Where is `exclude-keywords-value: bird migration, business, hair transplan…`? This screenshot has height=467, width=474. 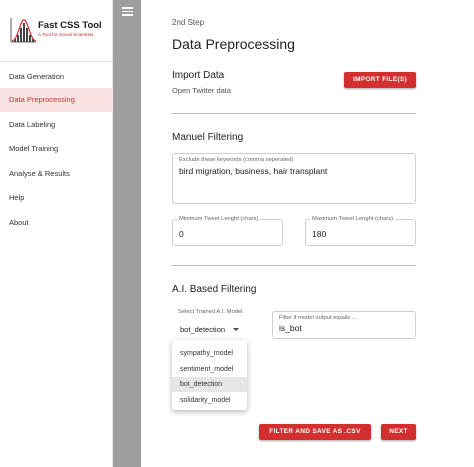 exclude-keywords-value: bird migration, business, hair transplan… is located at coordinates (253, 171).